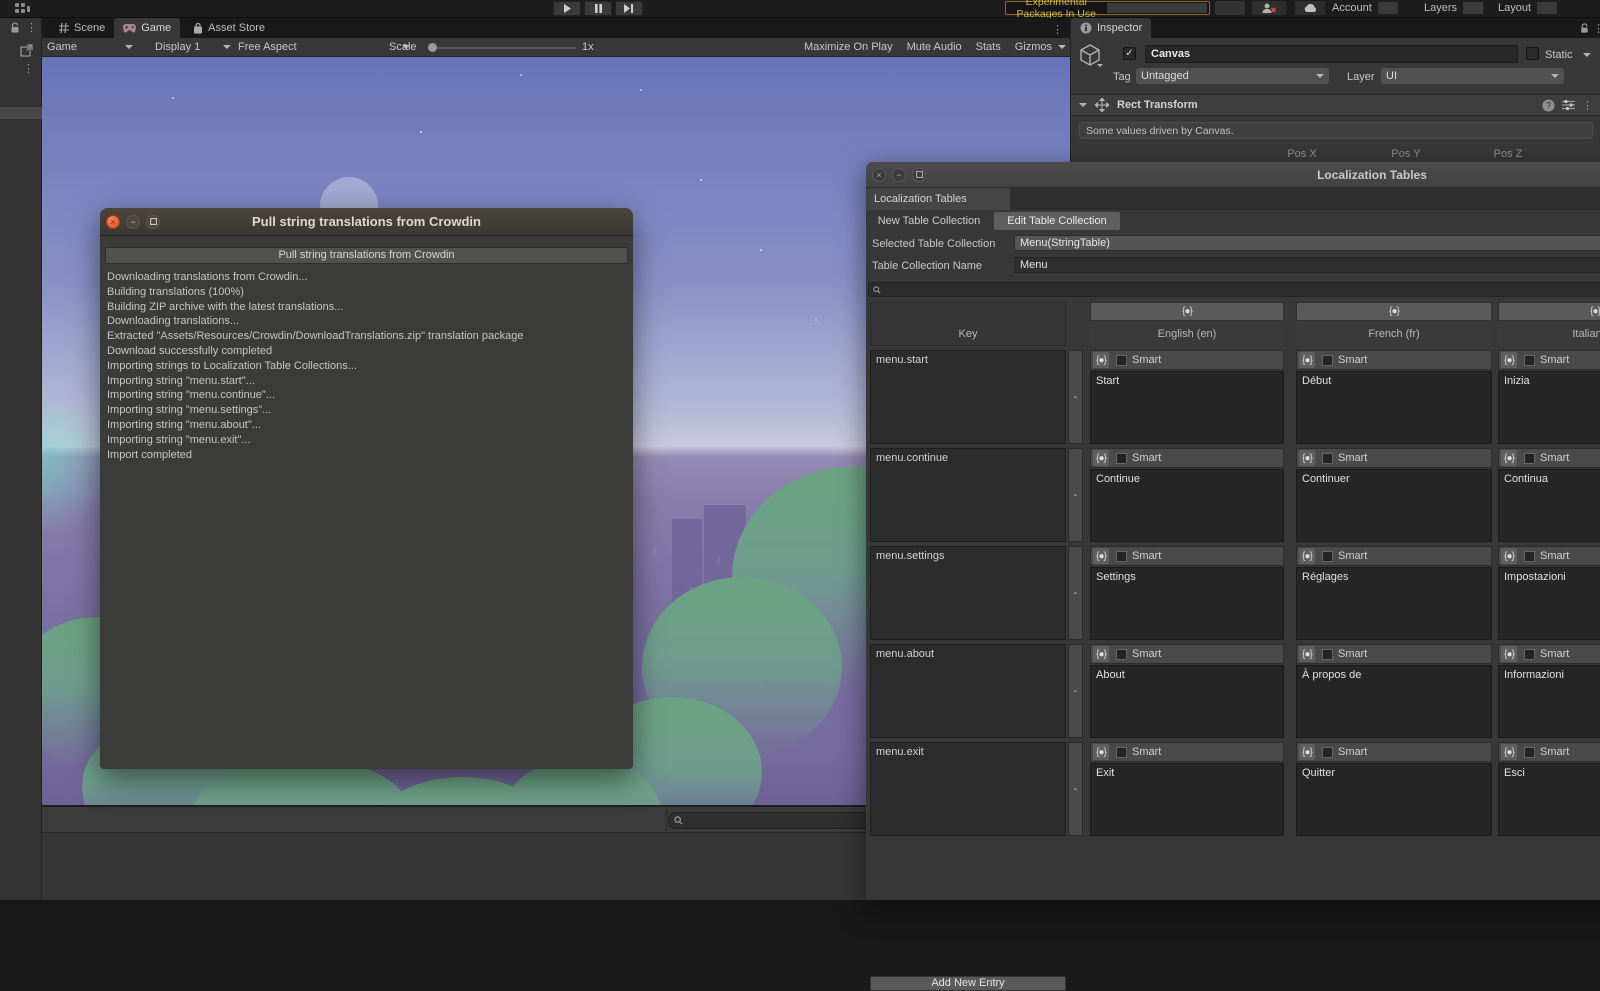 This screenshot has height=991, width=1600. I want to click on foldout-arrow, so click(1083, 105).